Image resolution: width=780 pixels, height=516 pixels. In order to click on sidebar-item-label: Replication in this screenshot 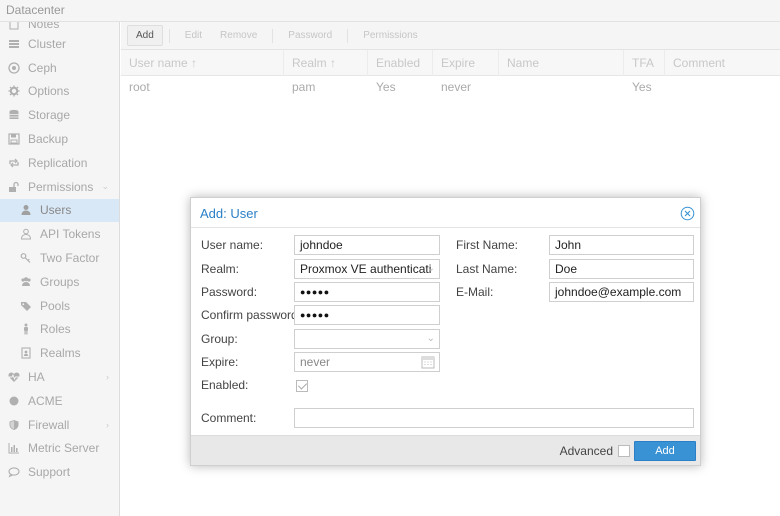, I will do `click(58, 162)`.